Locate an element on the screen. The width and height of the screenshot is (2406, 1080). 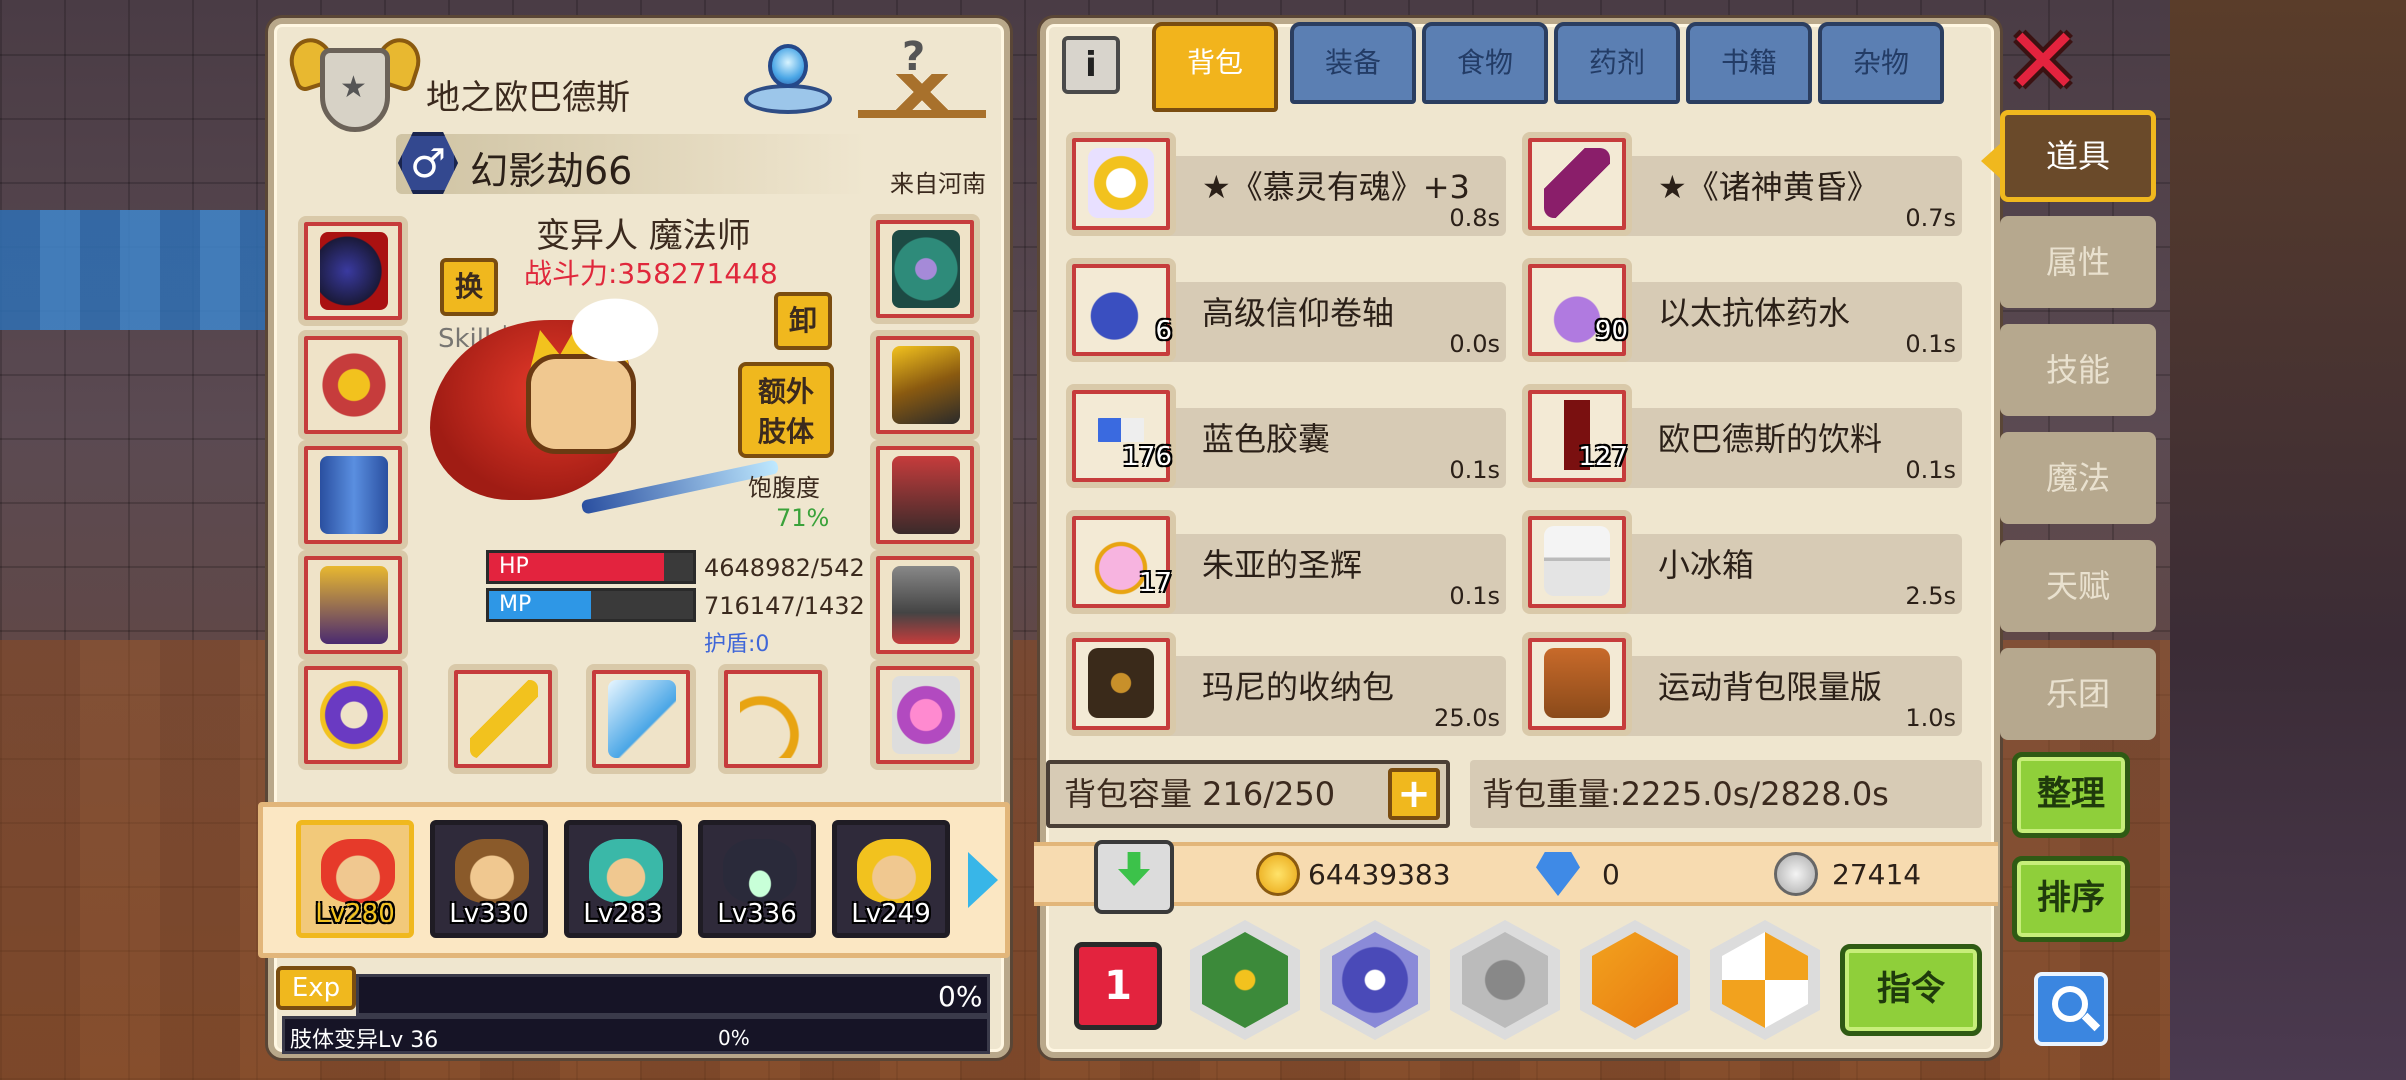
inventory-item: 17 朱亚的圣辉 0.1s is located at coordinates (1296, 561).